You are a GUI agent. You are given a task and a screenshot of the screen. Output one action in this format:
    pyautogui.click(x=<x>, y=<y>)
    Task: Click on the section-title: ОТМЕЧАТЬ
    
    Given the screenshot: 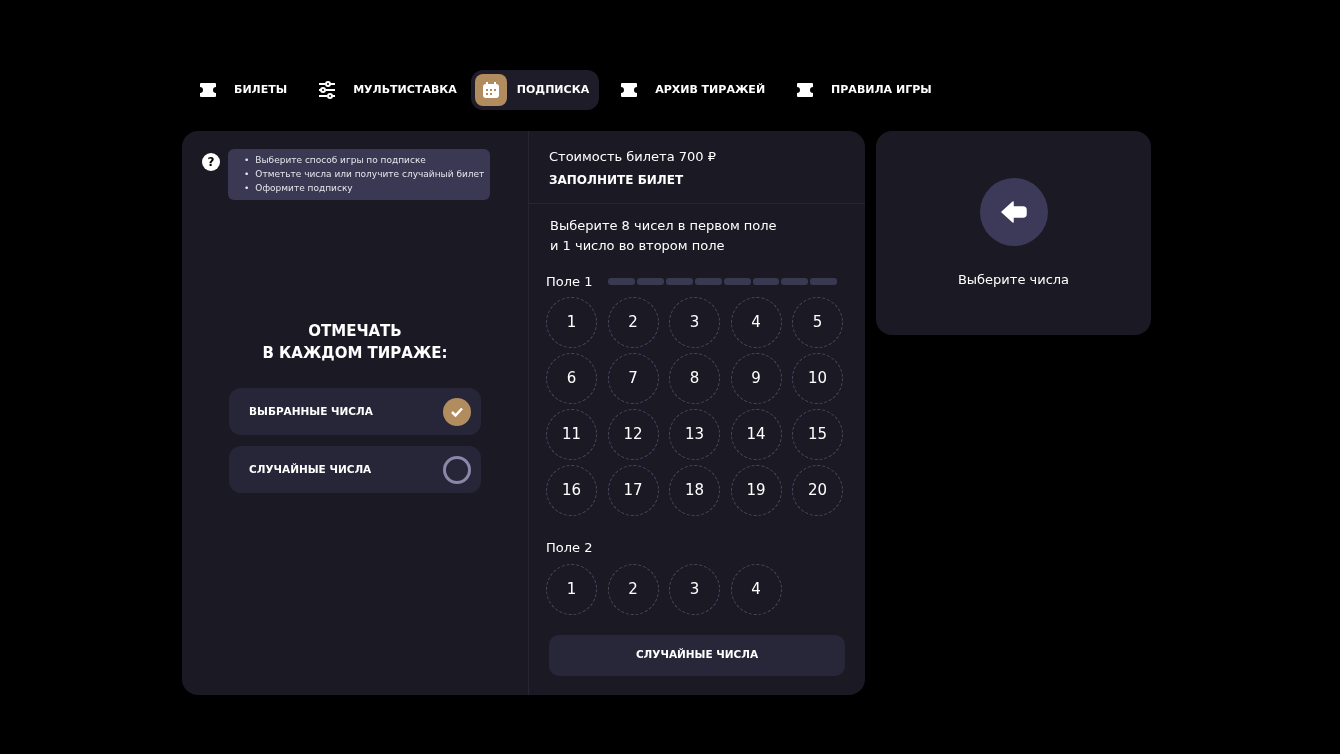 What is the action you would take?
    pyautogui.click(x=355, y=331)
    